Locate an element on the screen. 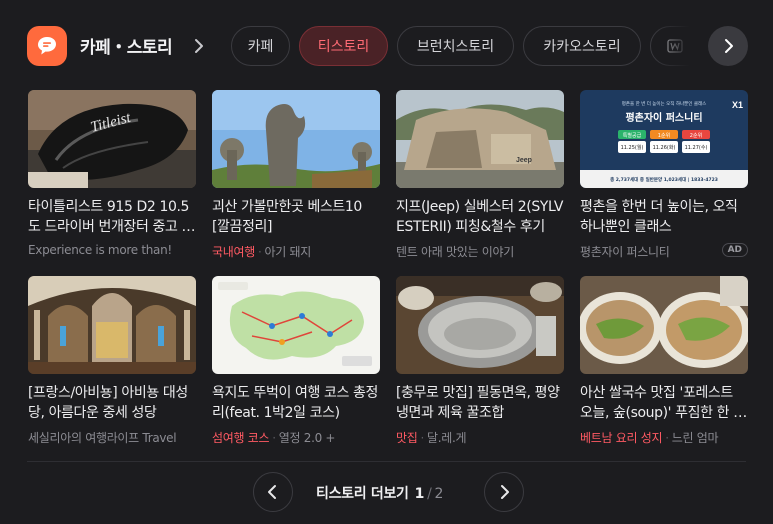  post-card: 괴산 가볼만한곳 베스트10 [깔끔정리] 국내여행 · 아기 돼지 is located at coordinates (296, 176).